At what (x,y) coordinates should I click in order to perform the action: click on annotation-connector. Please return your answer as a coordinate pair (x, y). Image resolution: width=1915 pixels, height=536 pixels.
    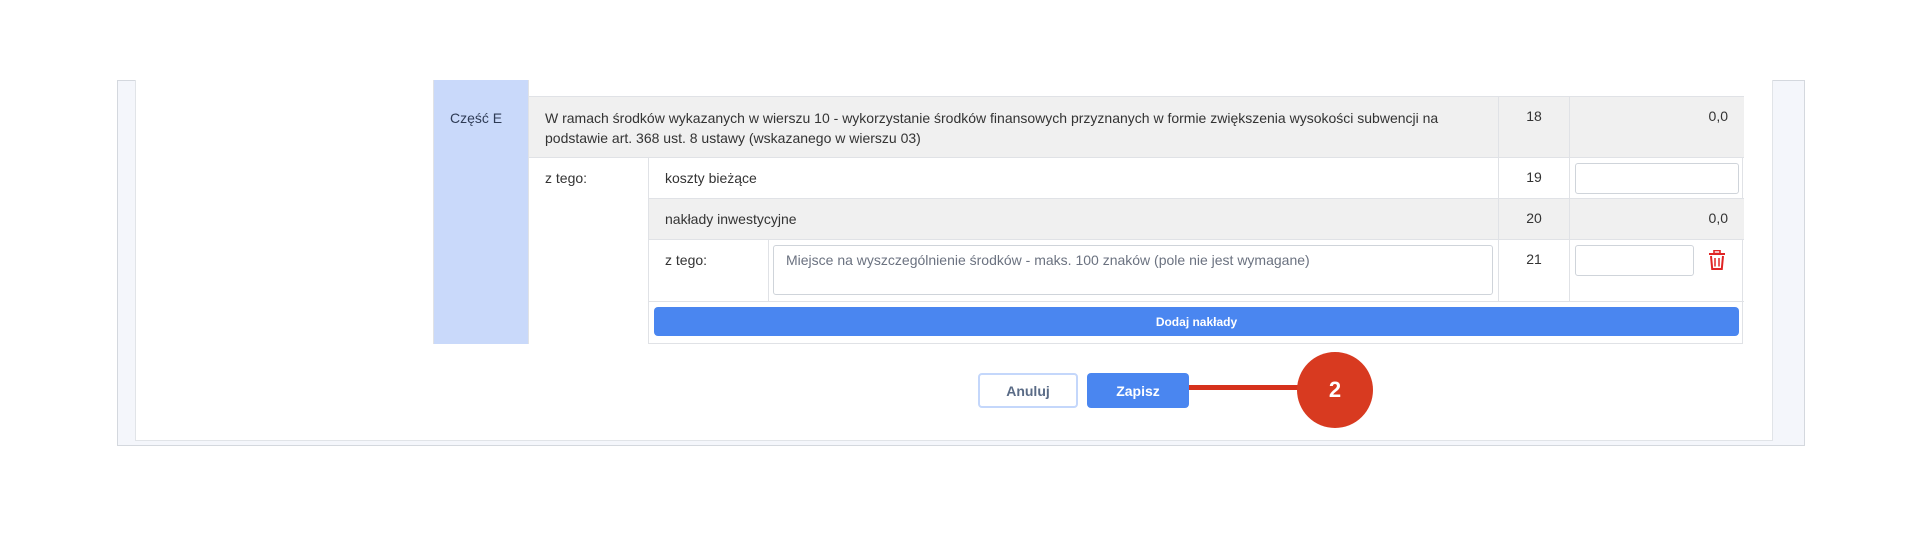
    Looking at the image, I should click on (1244, 387).